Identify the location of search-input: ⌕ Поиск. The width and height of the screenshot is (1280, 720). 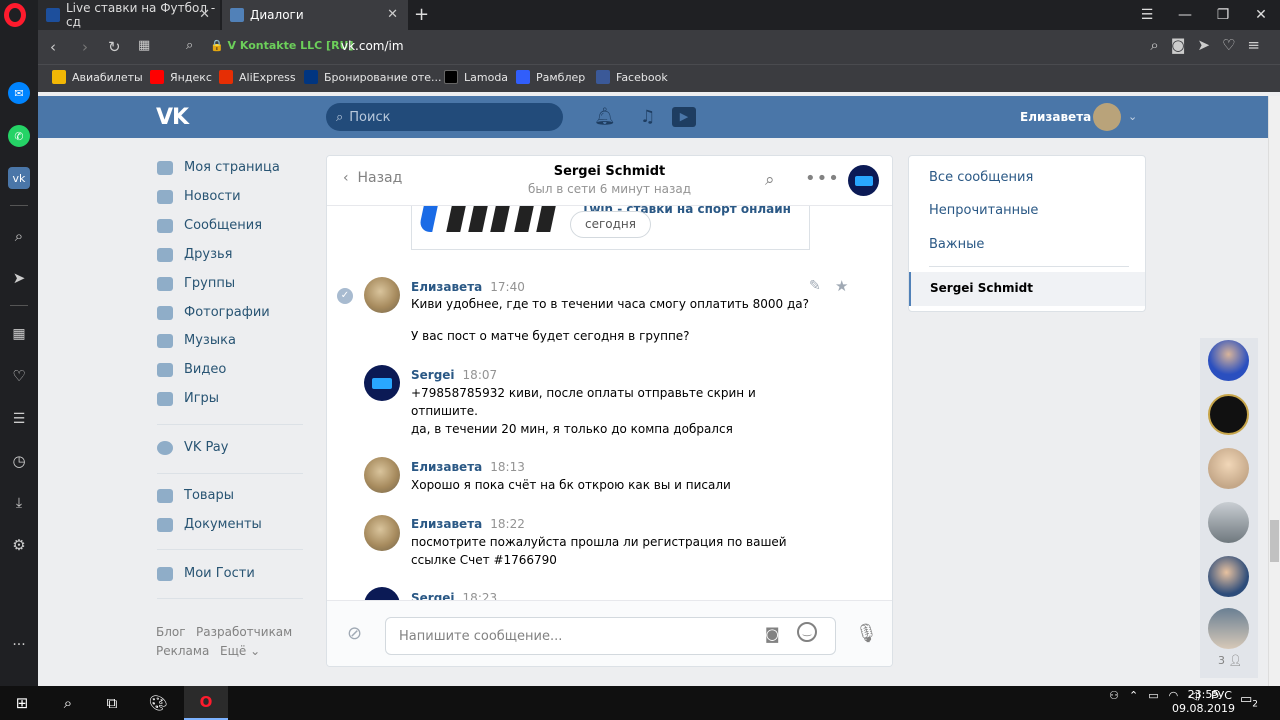
(444, 117).